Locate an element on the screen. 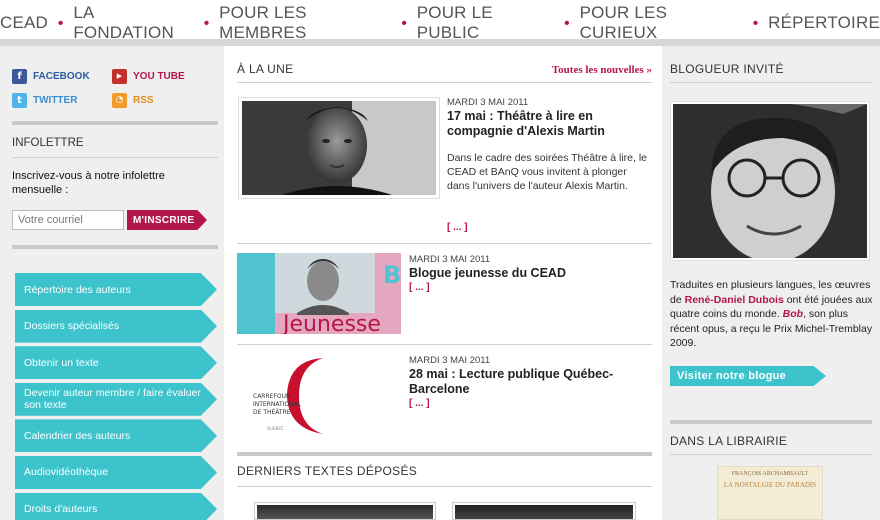  book-title: LA NOSTALGIE DU PARADIS is located at coordinates (770, 485).